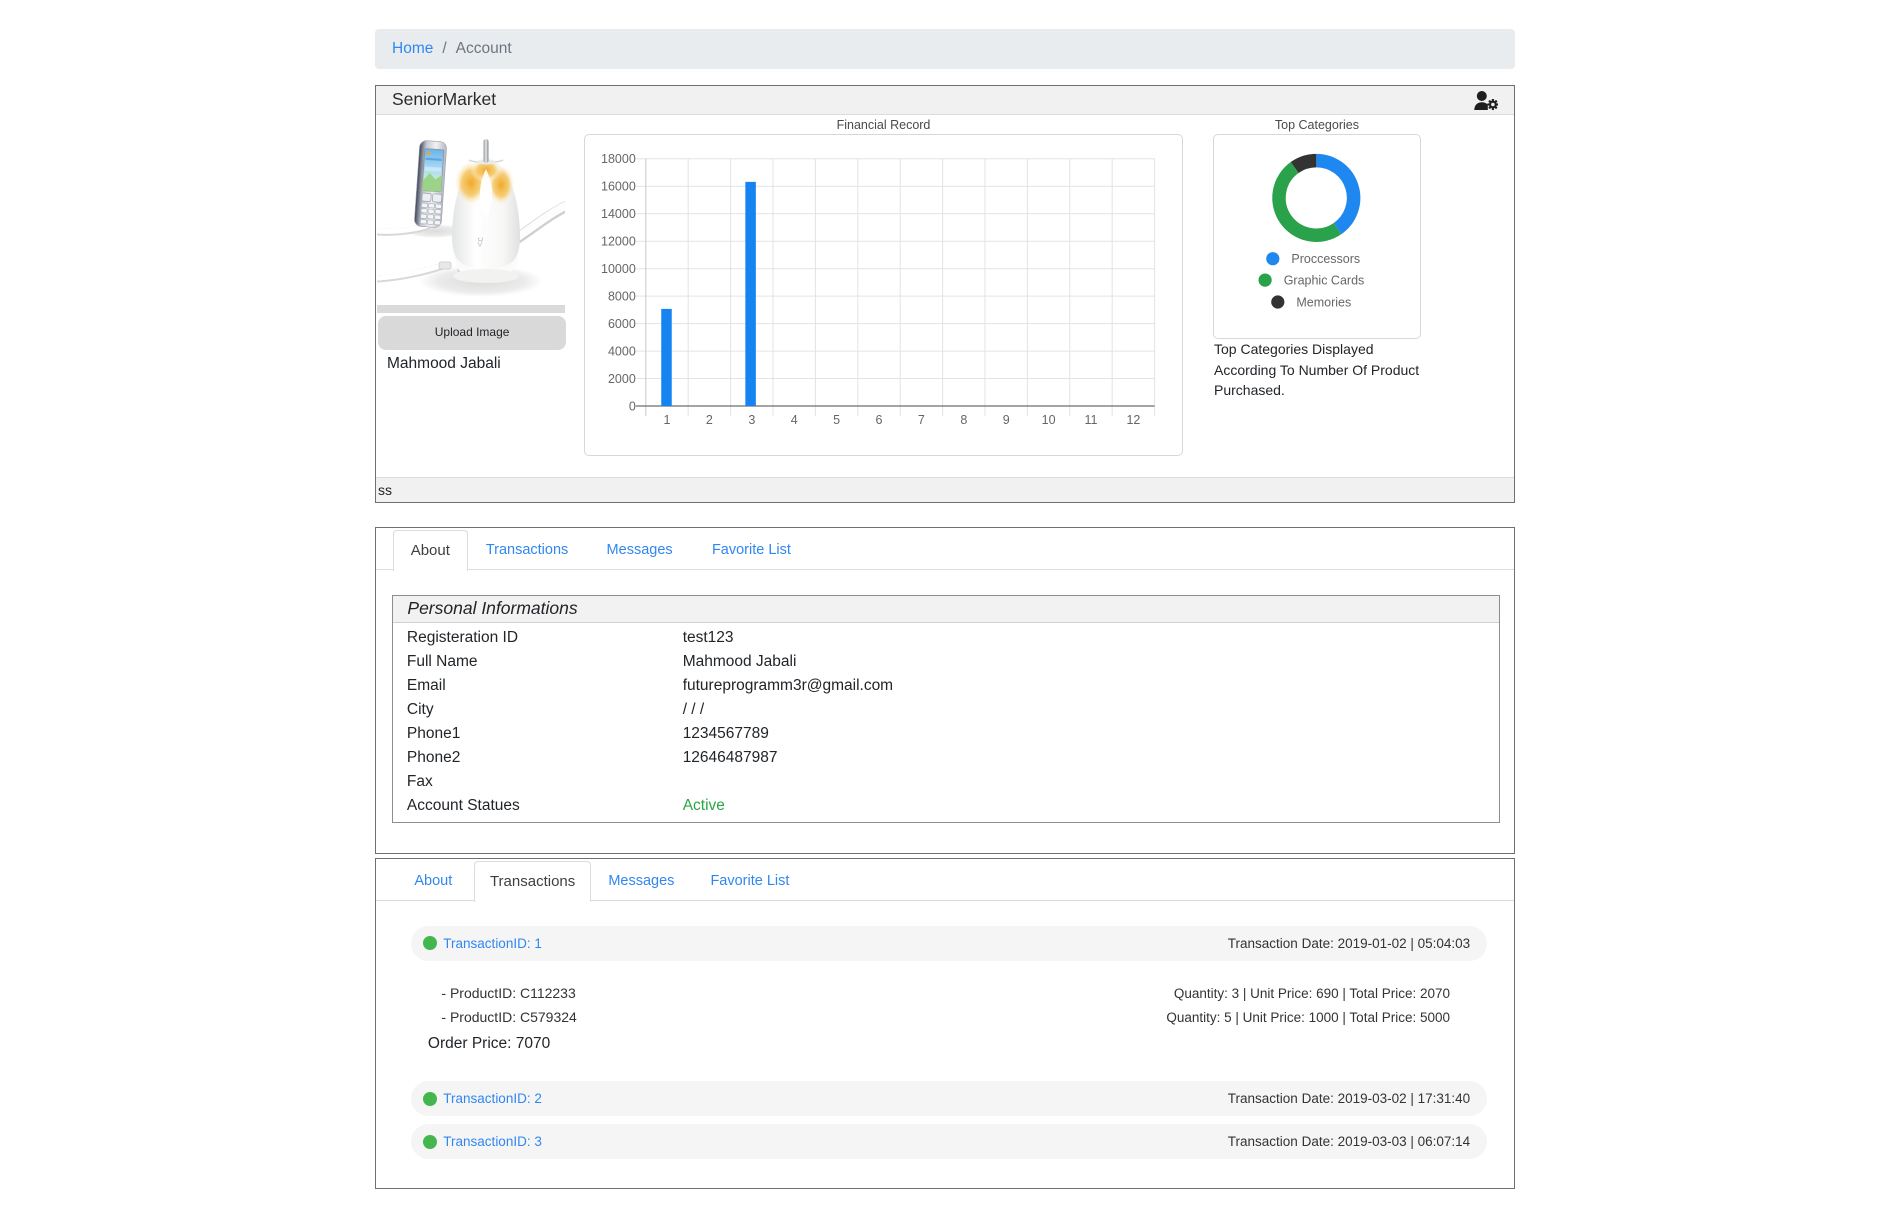  I want to click on svg-text: 10, so click(1049, 420).